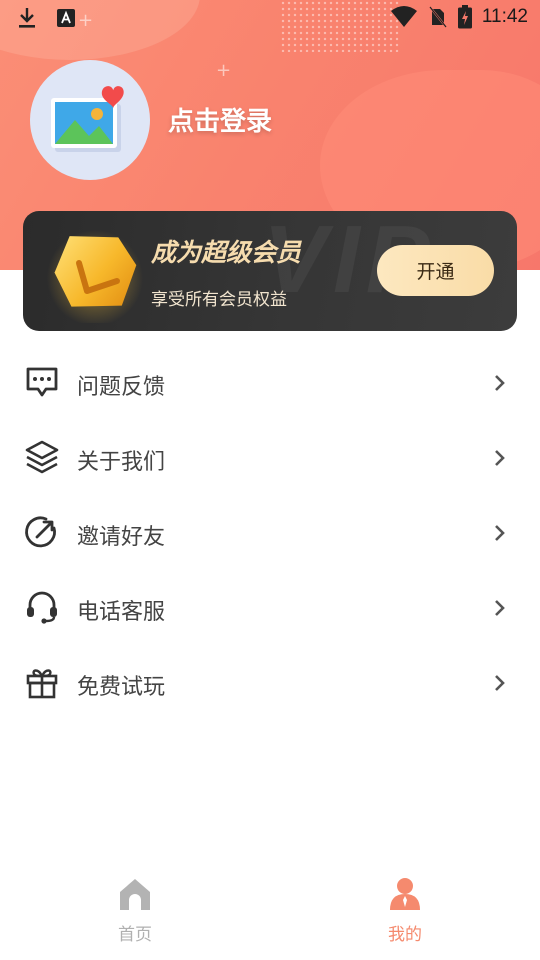 This screenshot has width=540, height=960. Describe the element at coordinates (403, 16) in the screenshot. I see `wifi-icon` at that location.